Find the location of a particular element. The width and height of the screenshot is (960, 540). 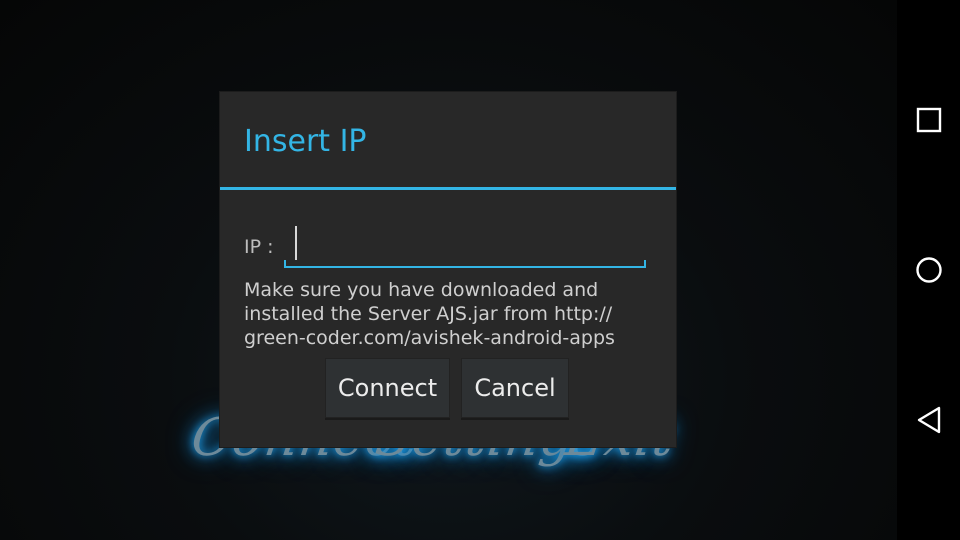

ip-input is located at coordinates (465, 246).